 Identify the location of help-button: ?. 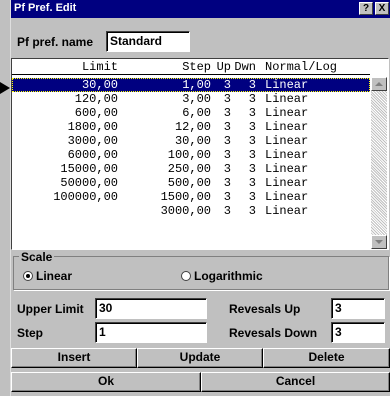
(366, 8).